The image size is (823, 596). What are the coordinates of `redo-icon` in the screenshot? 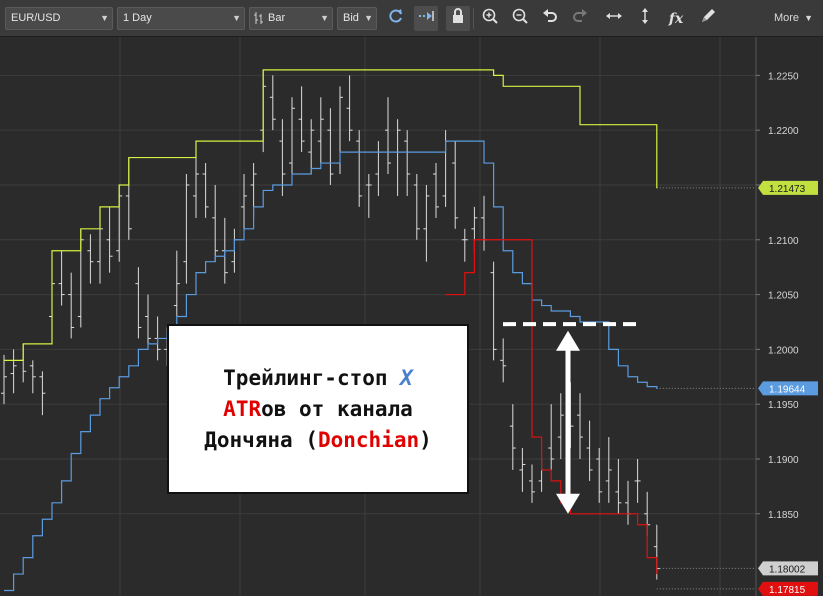 It's located at (580, 18).